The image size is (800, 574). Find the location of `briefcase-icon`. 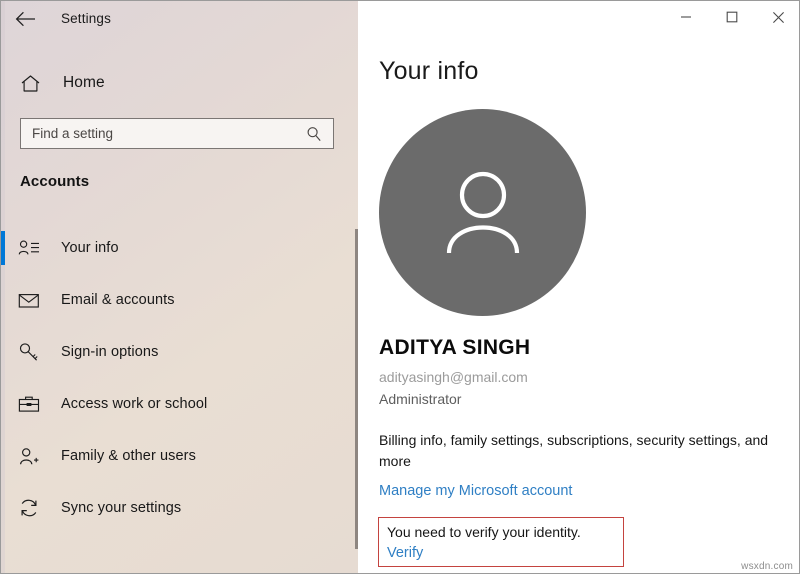

briefcase-icon is located at coordinates (29, 404).